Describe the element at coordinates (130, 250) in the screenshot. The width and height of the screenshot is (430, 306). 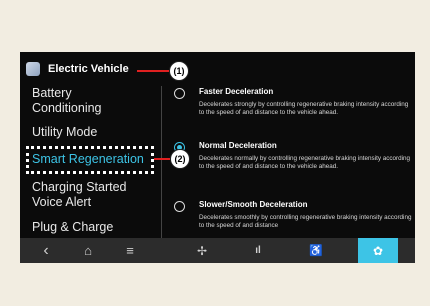
I see `menu-icon: ≡` at that location.